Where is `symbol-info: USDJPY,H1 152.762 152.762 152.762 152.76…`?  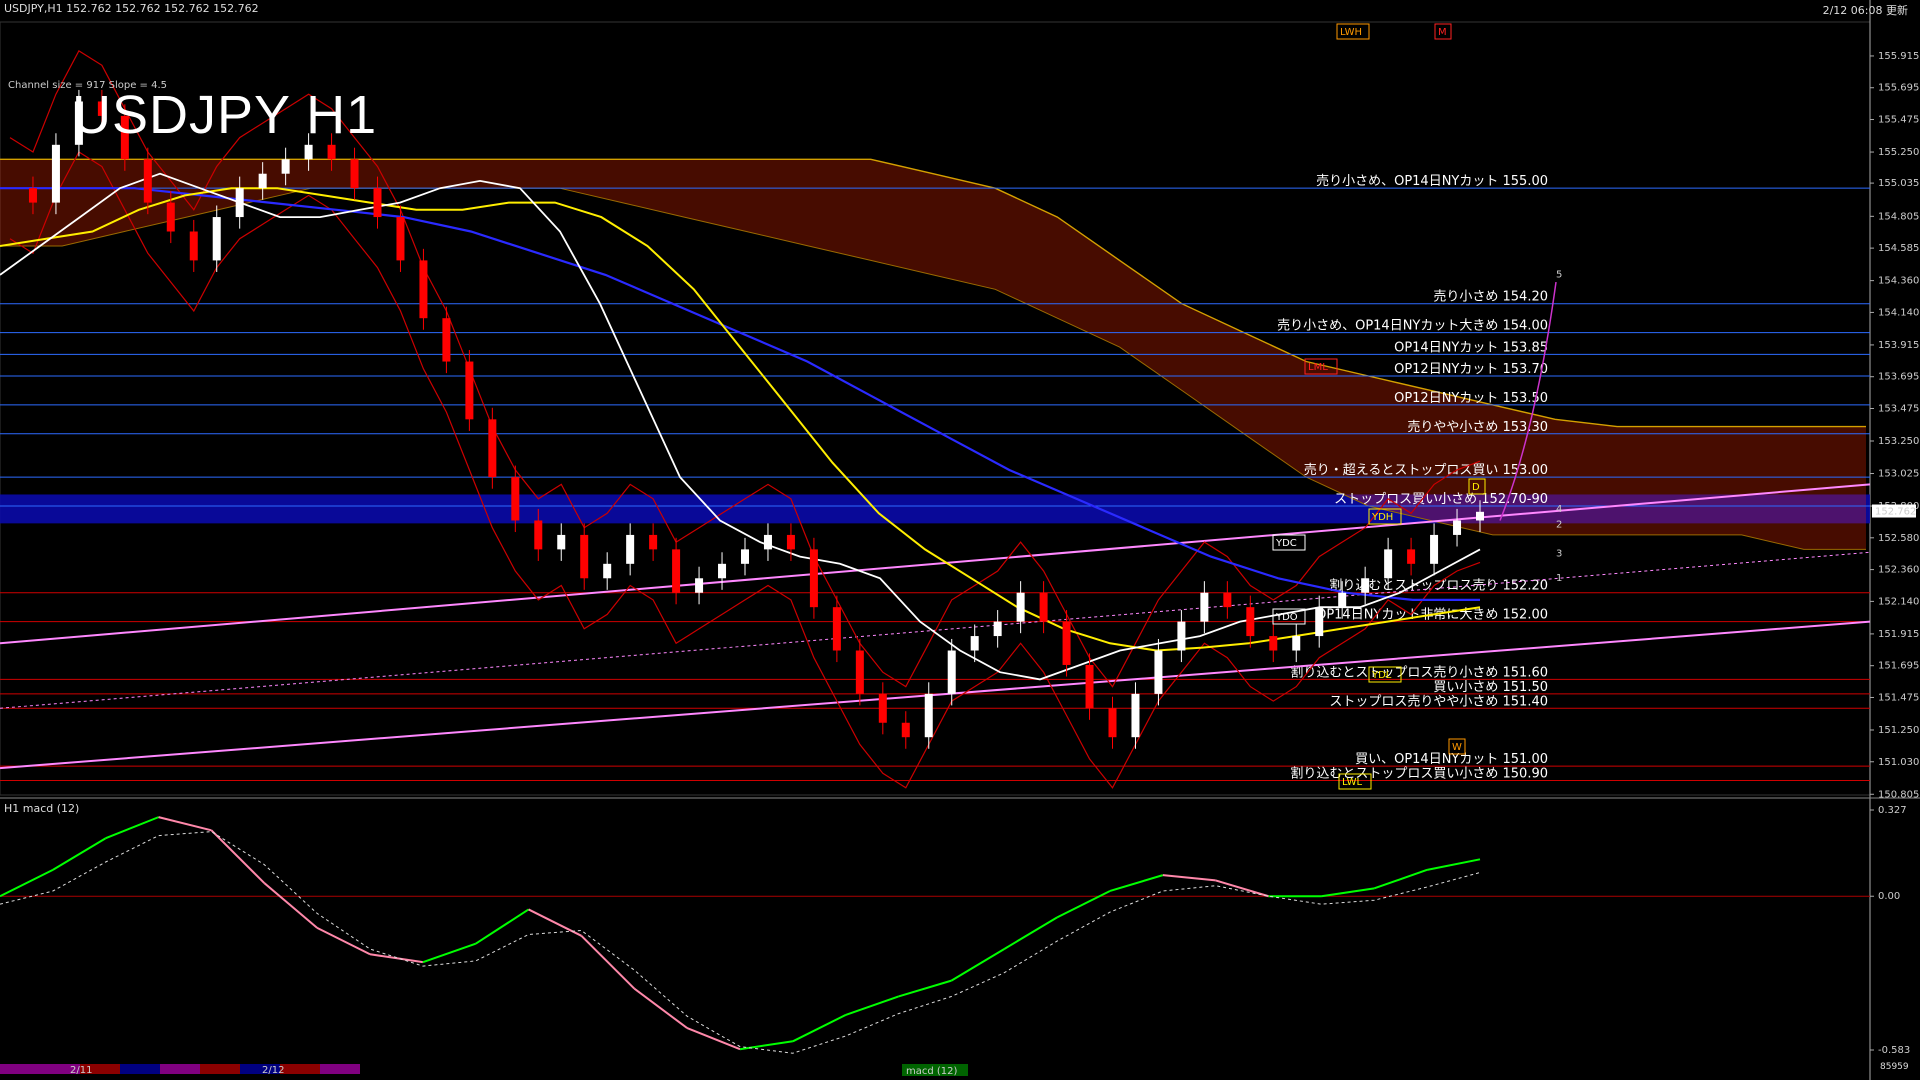 symbol-info: USDJPY,H1 152.762 152.762 152.762 152.76… is located at coordinates (131, 8).